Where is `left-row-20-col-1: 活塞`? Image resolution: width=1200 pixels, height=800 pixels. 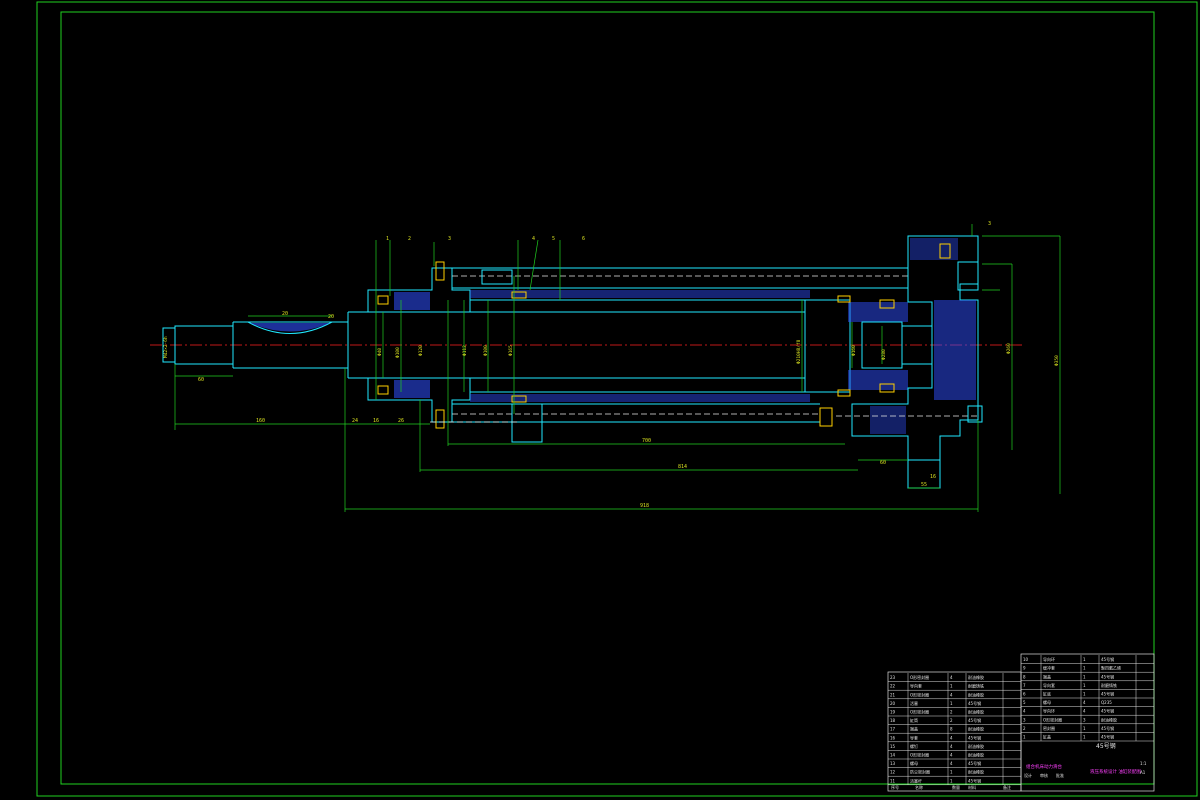 left-row-20-col-1: 活塞 is located at coordinates (914, 703).